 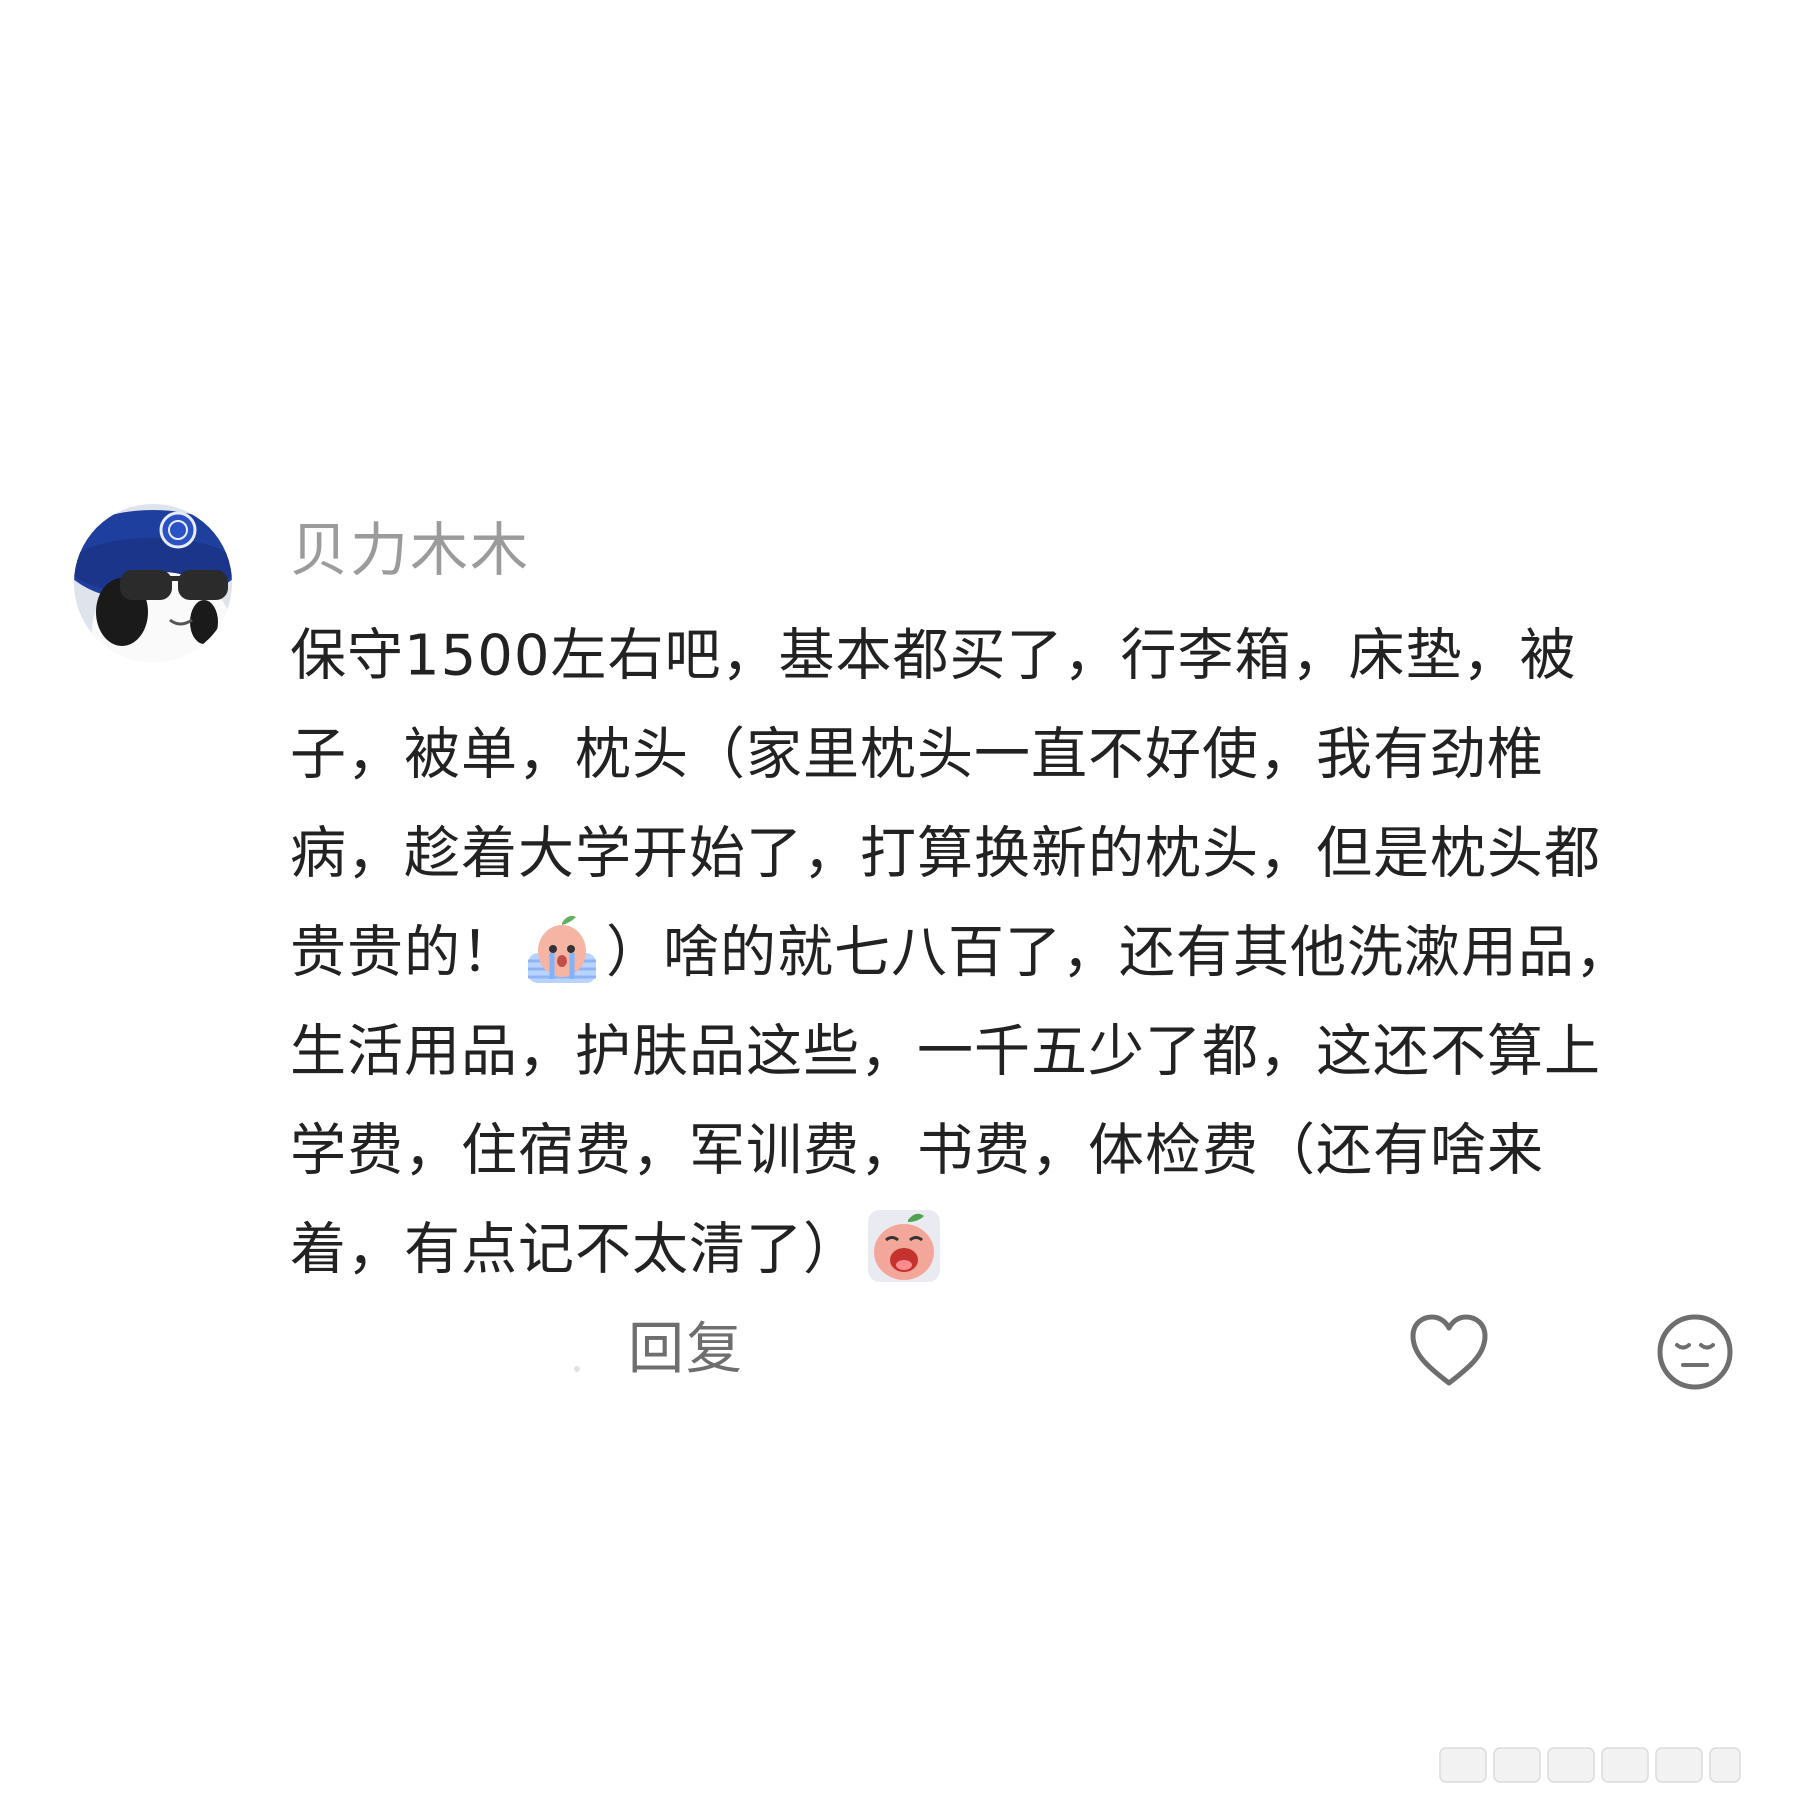 I want to click on avatar, so click(x=153, y=583).